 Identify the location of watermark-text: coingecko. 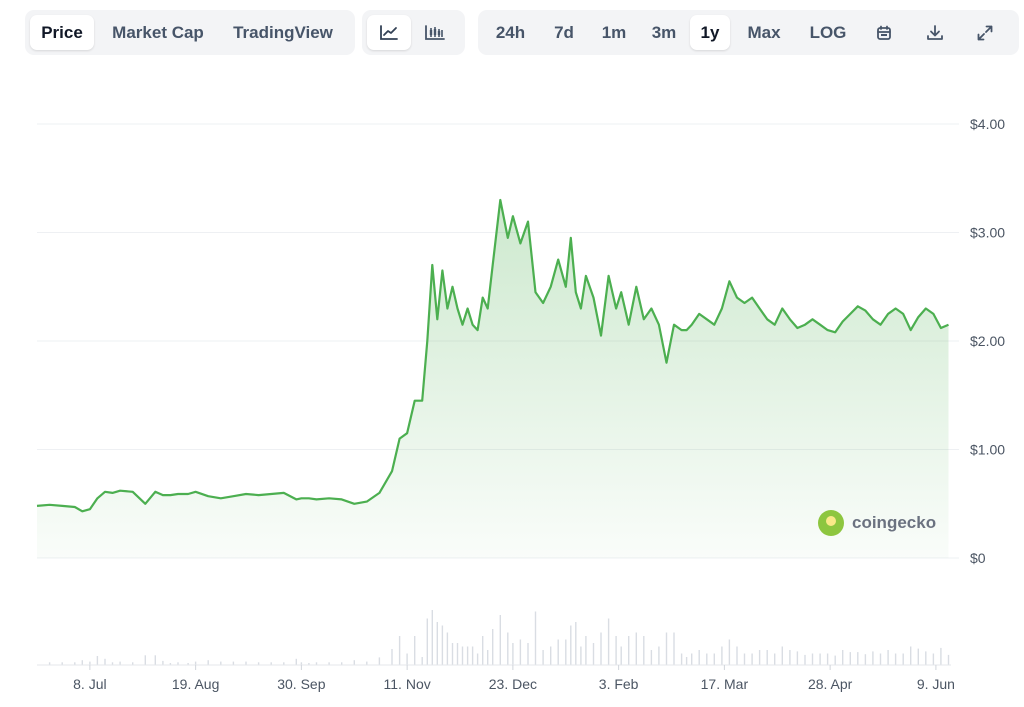
(894, 522).